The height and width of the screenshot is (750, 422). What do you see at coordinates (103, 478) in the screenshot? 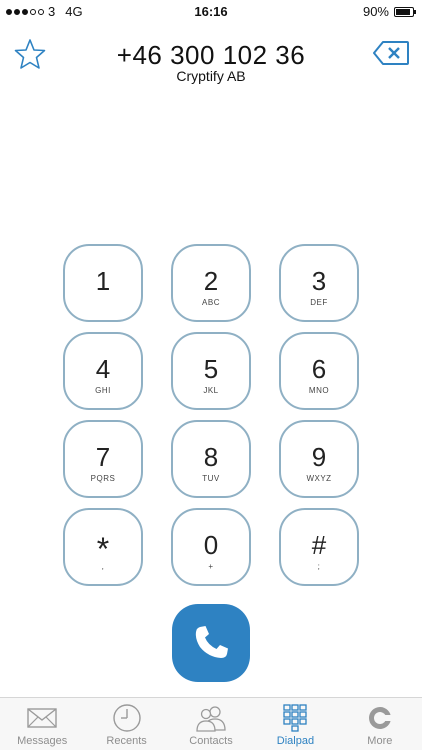
I see `key-letters: PQRS` at bounding box center [103, 478].